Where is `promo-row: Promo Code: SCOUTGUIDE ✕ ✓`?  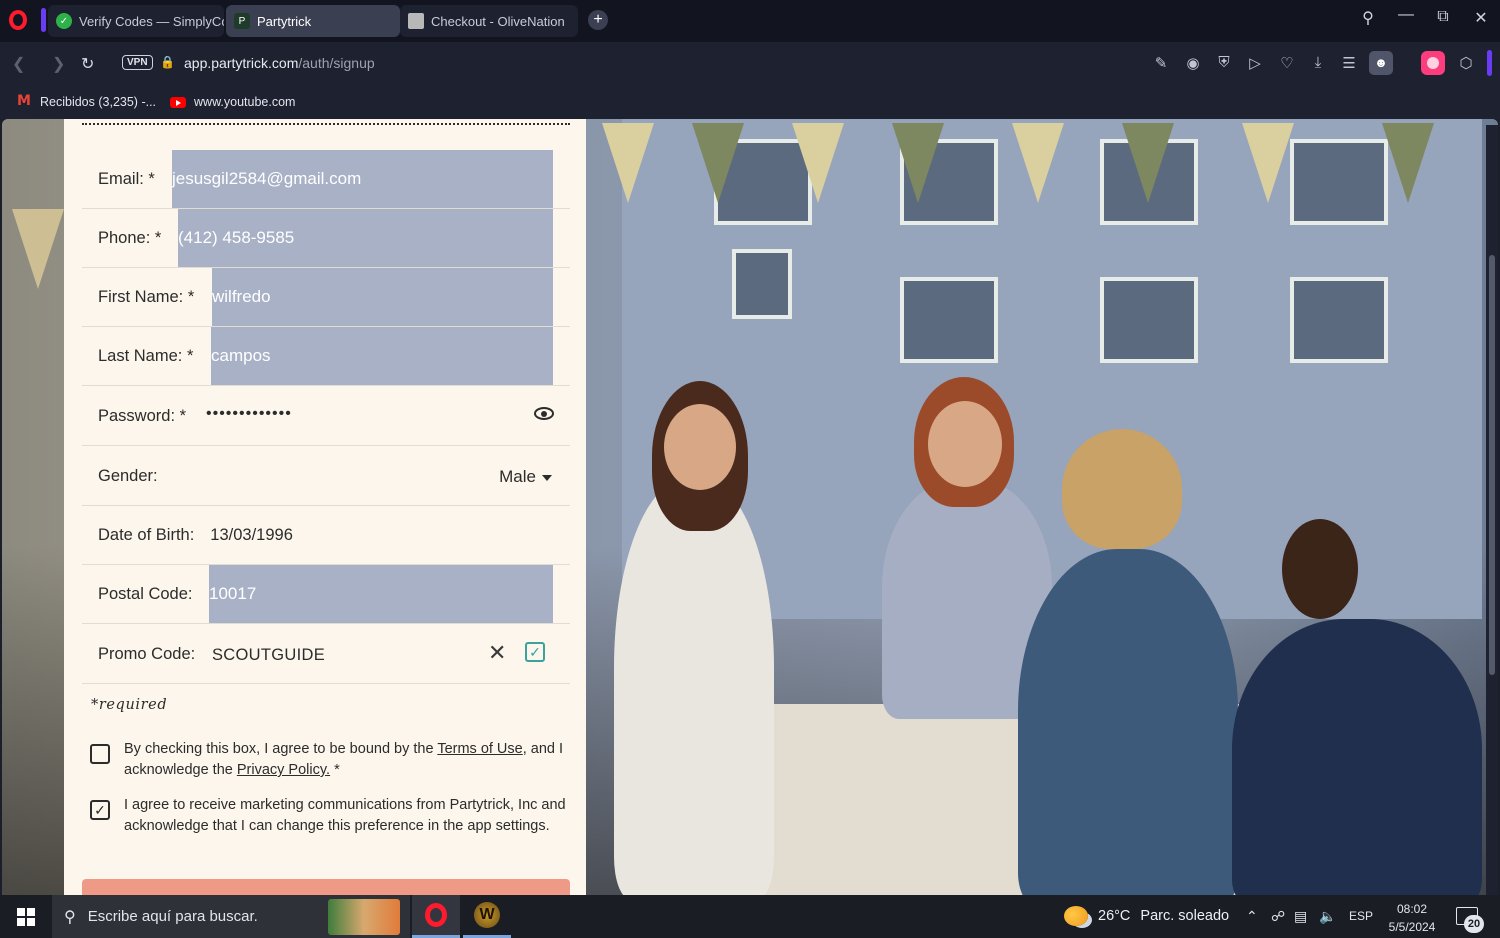 promo-row: Promo Code: SCOUTGUIDE ✕ ✓ is located at coordinates (326, 654).